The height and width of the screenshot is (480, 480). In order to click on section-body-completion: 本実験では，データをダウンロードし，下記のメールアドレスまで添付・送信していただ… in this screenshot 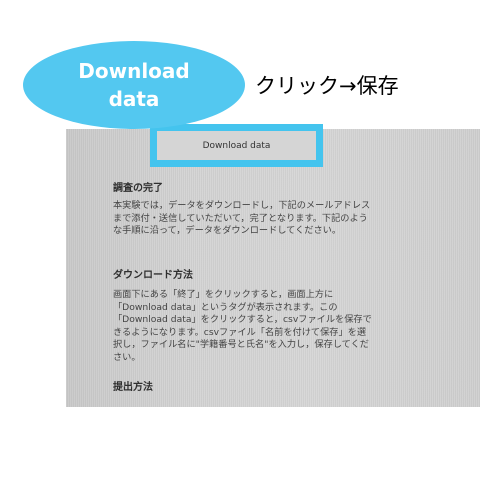, I will do `click(242, 218)`.